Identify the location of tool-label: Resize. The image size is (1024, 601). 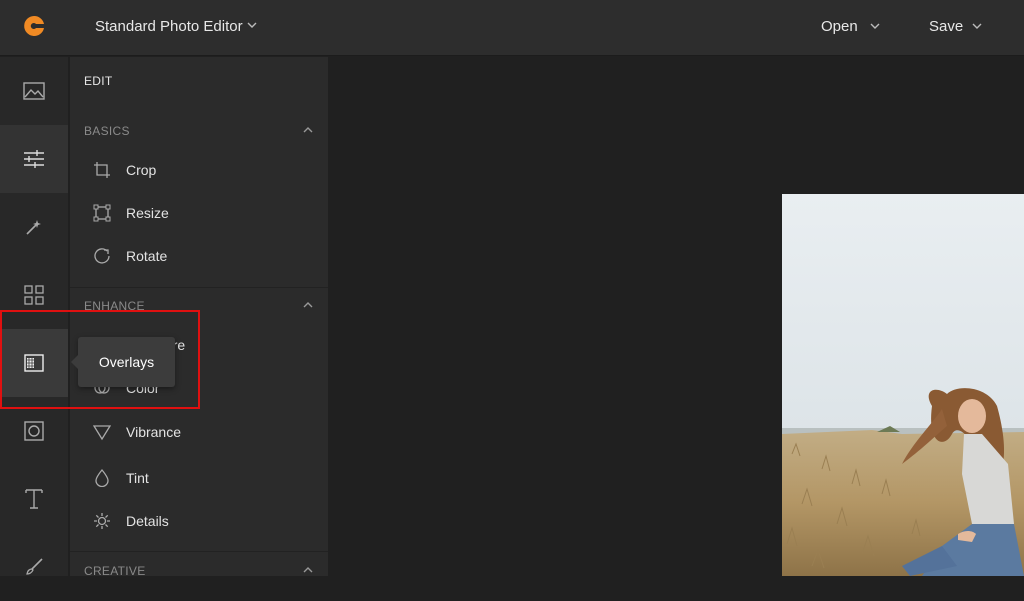
(147, 213).